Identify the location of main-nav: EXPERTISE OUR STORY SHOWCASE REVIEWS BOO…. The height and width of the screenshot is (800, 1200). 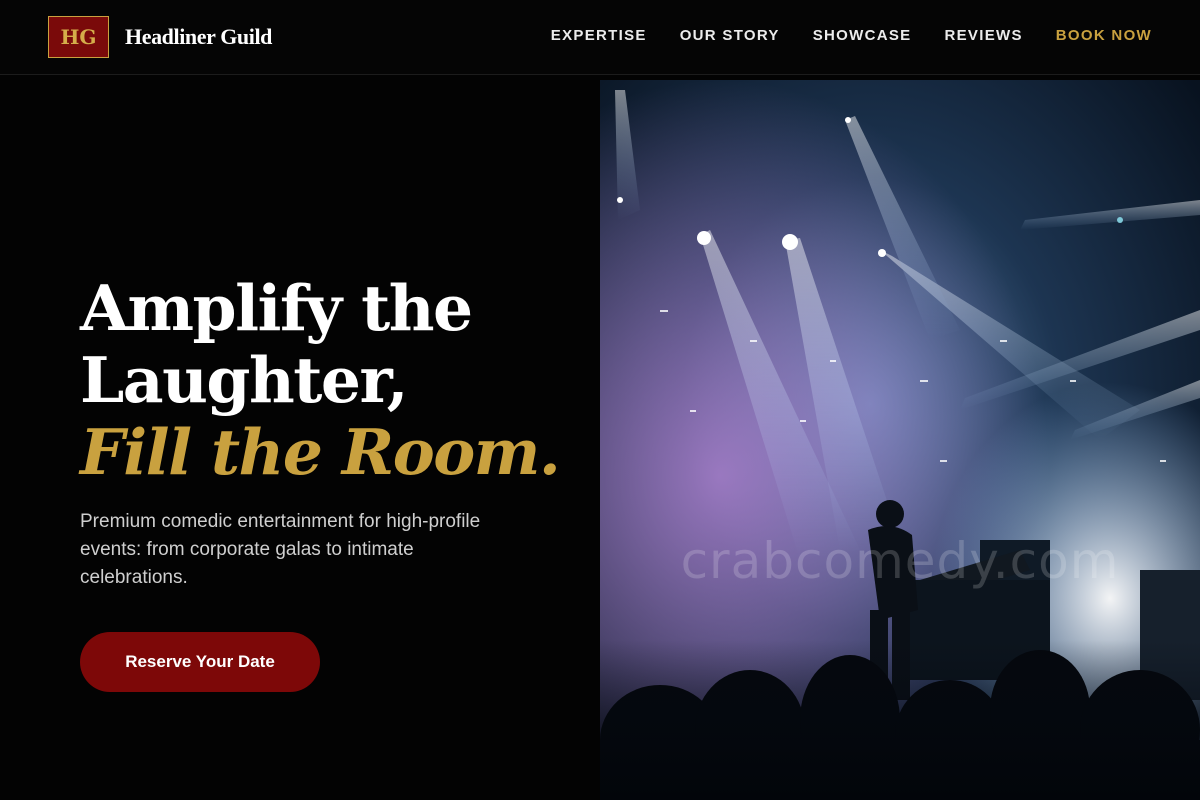
(851, 35).